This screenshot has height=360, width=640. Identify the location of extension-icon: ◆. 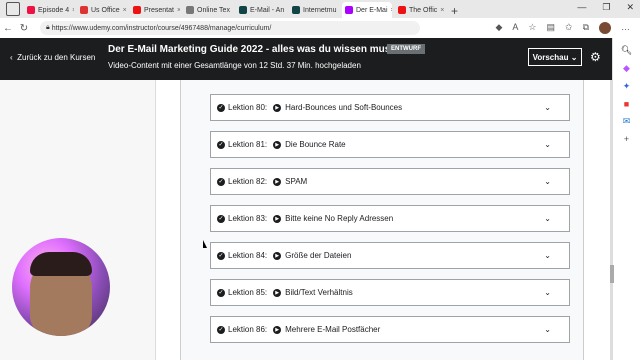
(498, 28).